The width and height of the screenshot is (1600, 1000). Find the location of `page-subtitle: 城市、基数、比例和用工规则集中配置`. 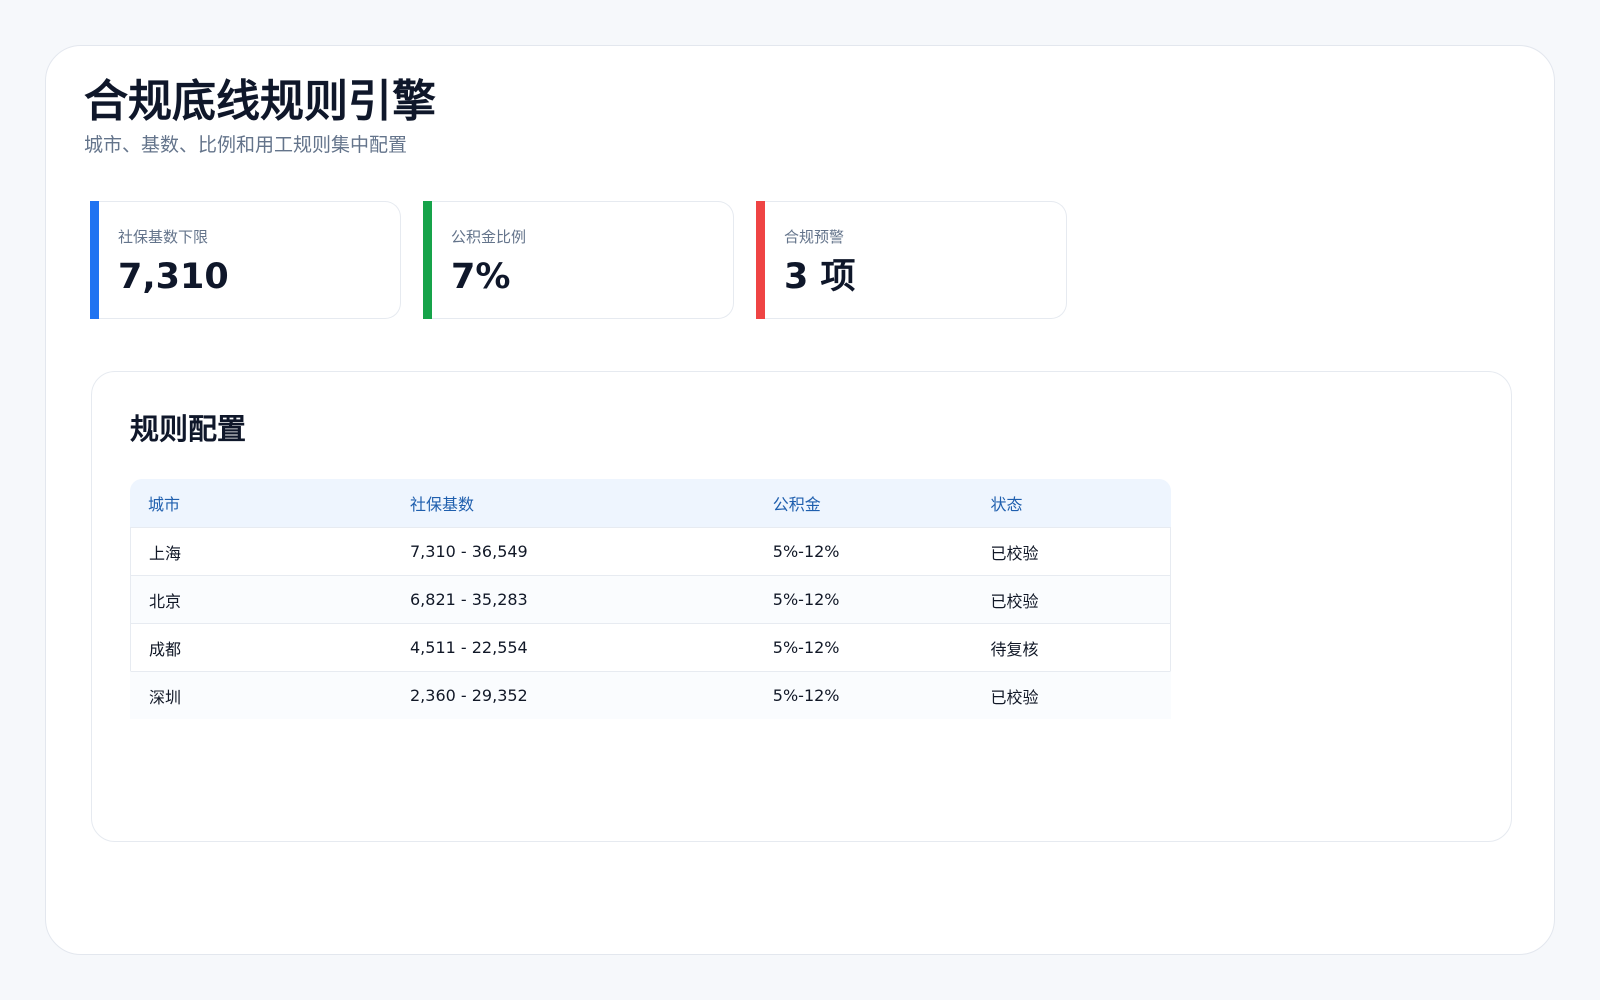

page-subtitle: 城市、基数、比例和用工规则集中配置 is located at coordinates (246, 145).